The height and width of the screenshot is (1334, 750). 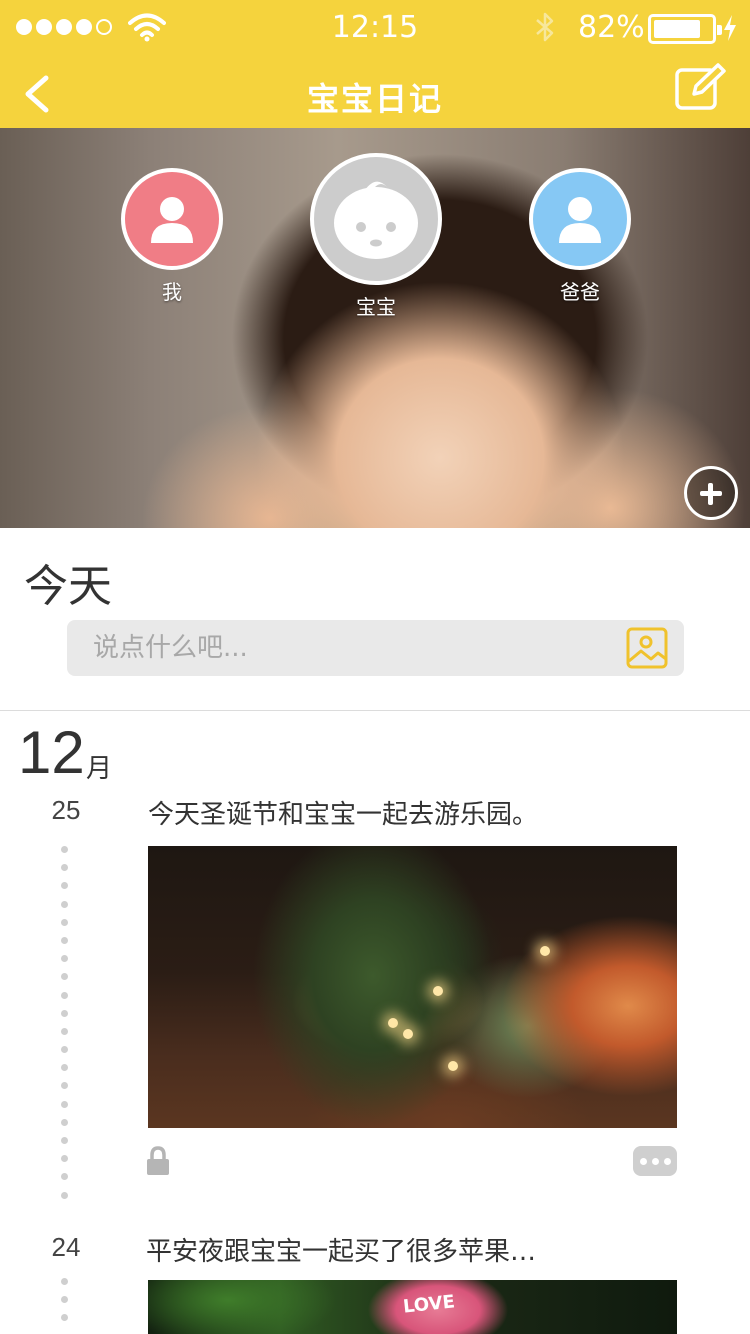 What do you see at coordinates (545, 27) in the screenshot?
I see `bluetooth-icon` at bounding box center [545, 27].